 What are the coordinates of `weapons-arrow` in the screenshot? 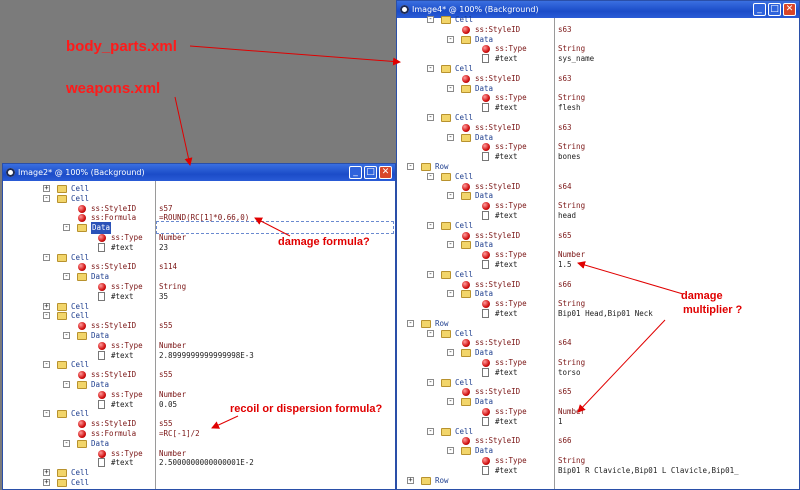 It's located at (183, 131).